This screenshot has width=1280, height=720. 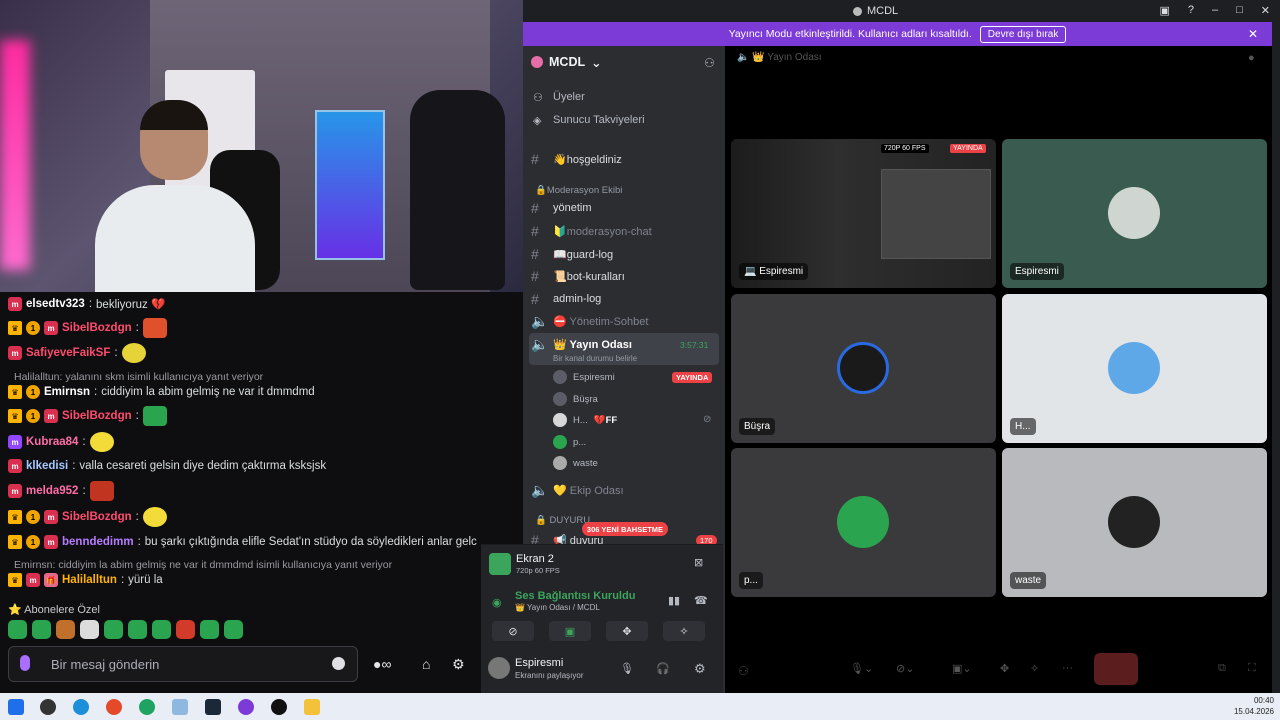 What do you see at coordinates (1164, 10) in the screenshot?
I see `inbox-icon: ▣` at bounding box center [1164, 10].